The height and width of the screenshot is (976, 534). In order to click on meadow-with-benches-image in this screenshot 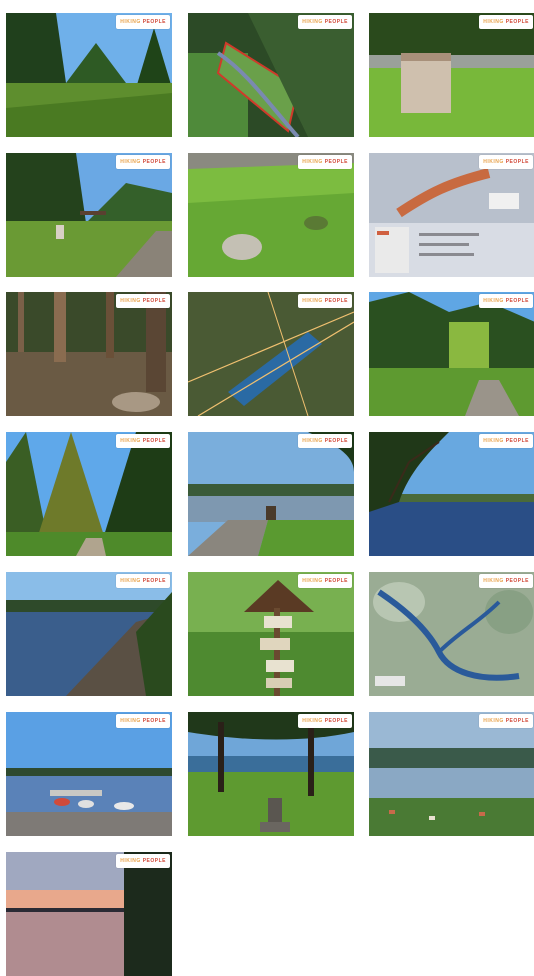, I will do `click(89, 215)`.